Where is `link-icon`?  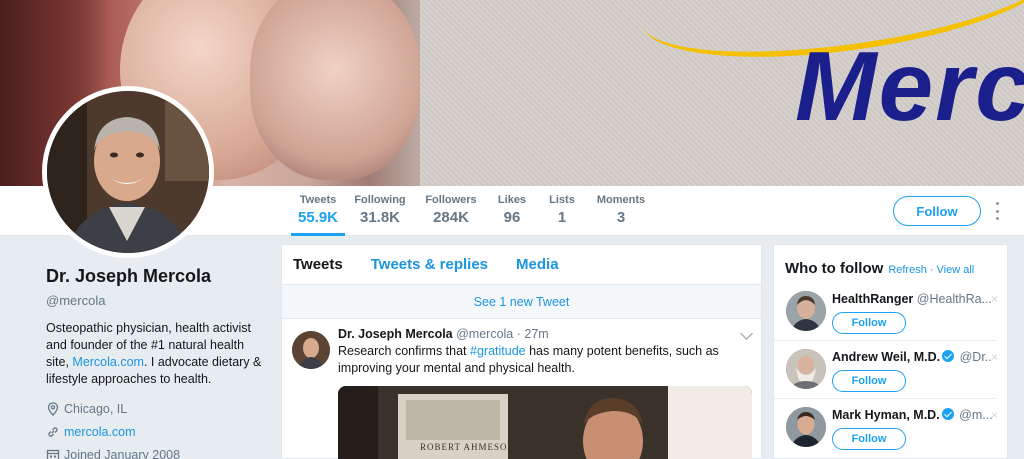
link-icon is located at coordinates (53, 432).